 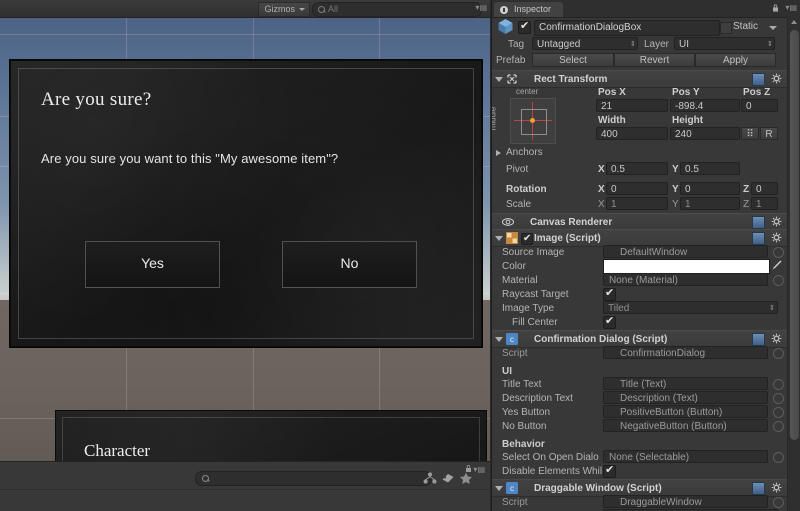 I want to click on gizmos-dropdown: Gizmos, so click(x=284, y=9).